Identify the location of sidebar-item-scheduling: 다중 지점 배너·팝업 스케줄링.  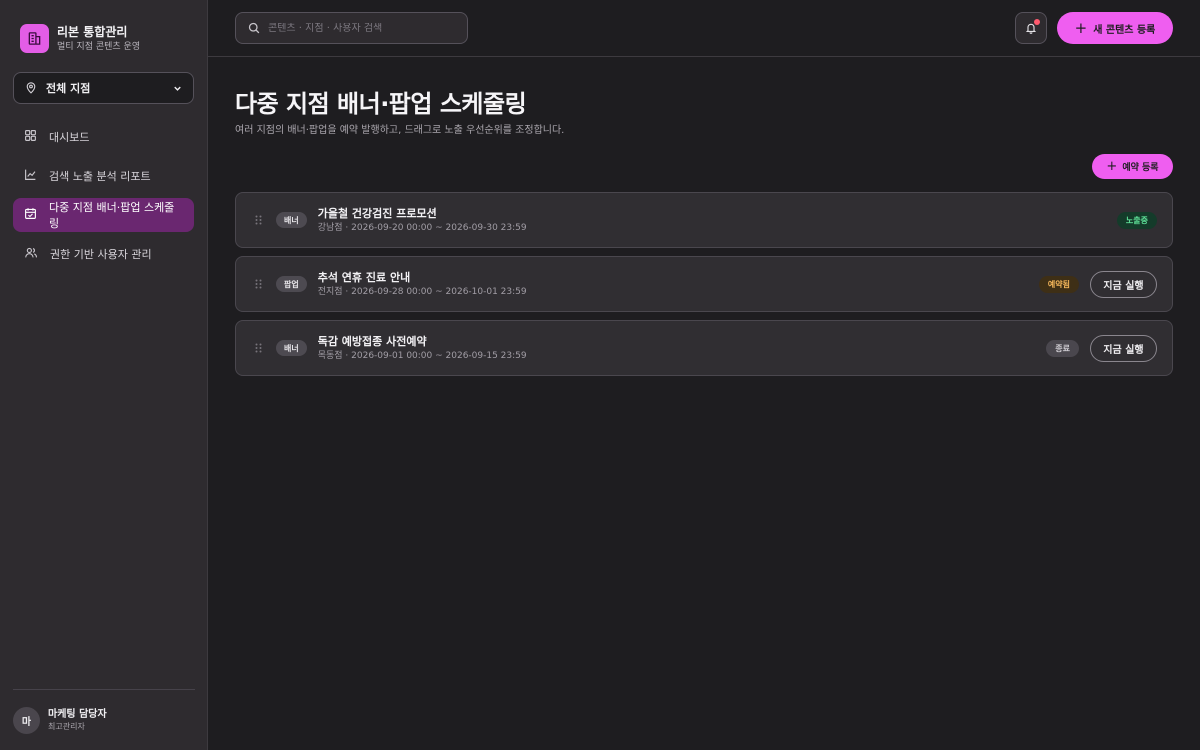
(103, 215).